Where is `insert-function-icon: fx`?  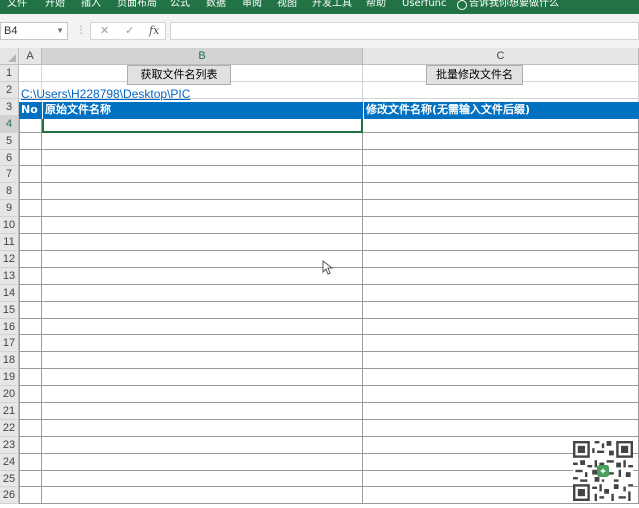
insert-function-icon: fx is located at coordinates (154, 30).